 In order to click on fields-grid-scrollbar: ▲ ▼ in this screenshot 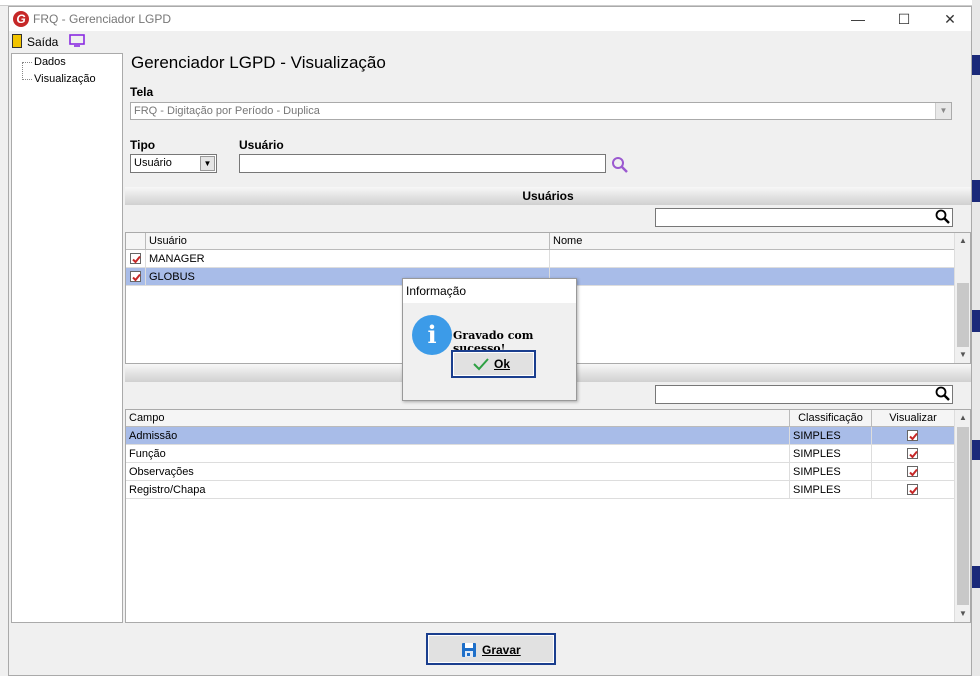, I will do `click(962, 516)`.